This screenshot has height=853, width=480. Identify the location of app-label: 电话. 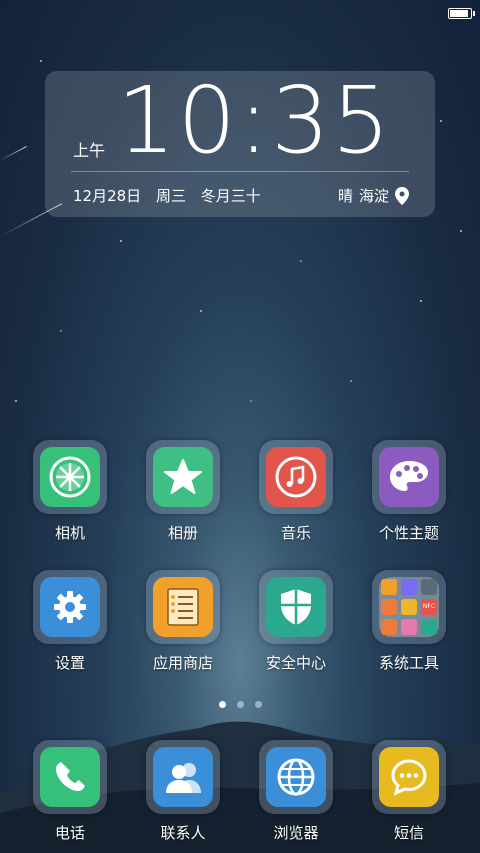
(69, 833).